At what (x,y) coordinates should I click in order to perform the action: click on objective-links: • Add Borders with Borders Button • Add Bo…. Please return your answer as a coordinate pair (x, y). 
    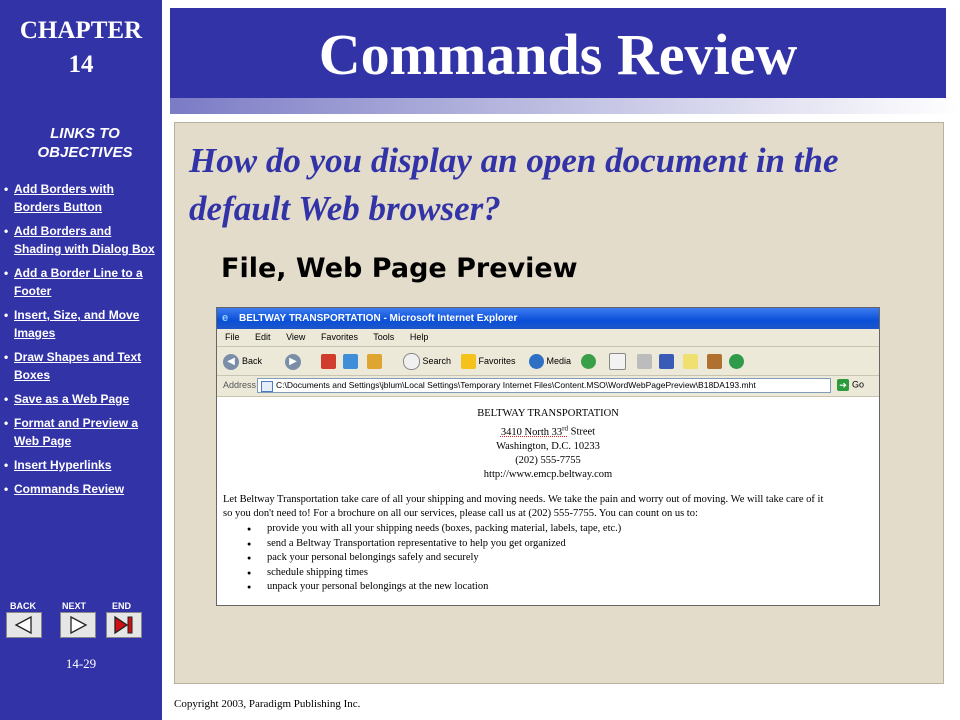
    Looking at the image, I should click on (82, 342).